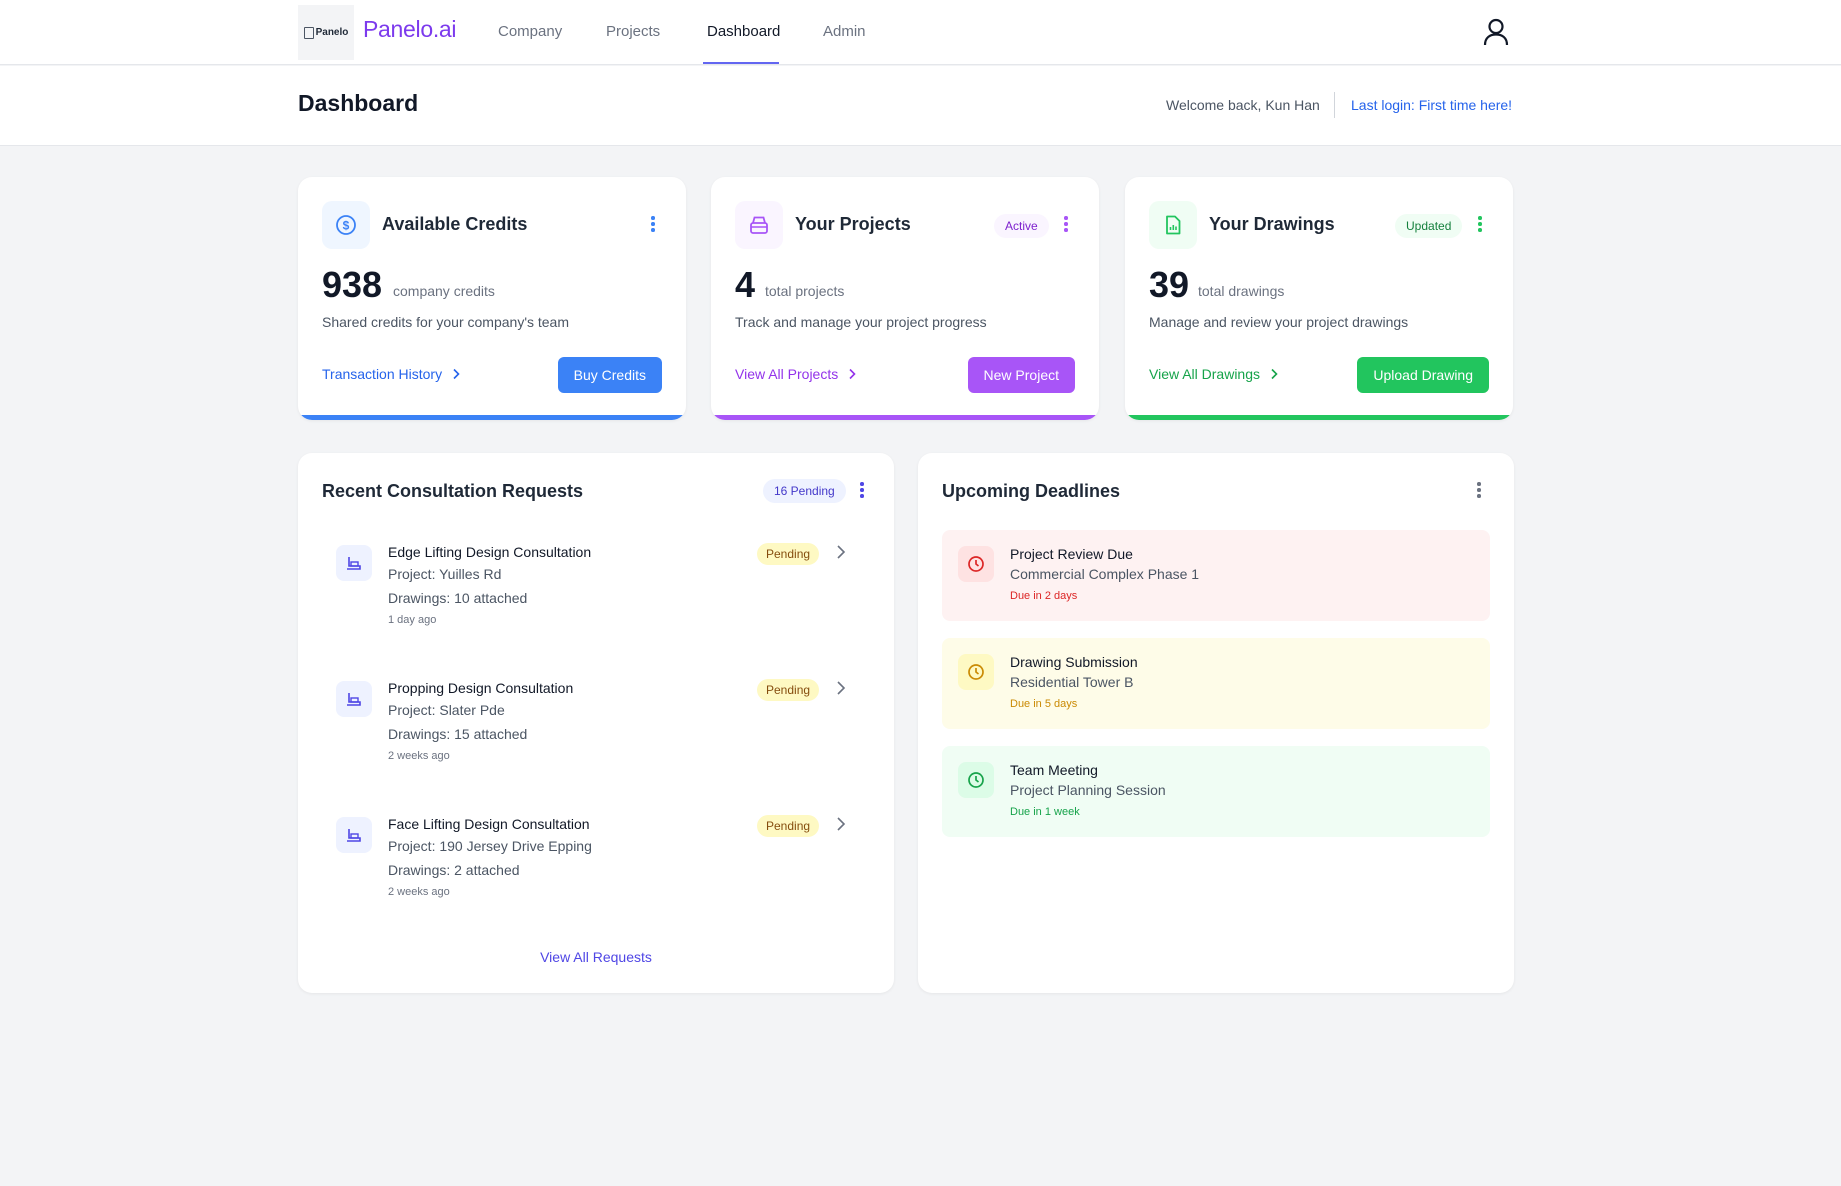 Image resolution: width=1841 pixels, height=1186 pixels. What do you see at coordinates (1431, 105) in the screenshot?
I see `last-login-link: Last login: First time here!` at bounding box center [1431, 105].